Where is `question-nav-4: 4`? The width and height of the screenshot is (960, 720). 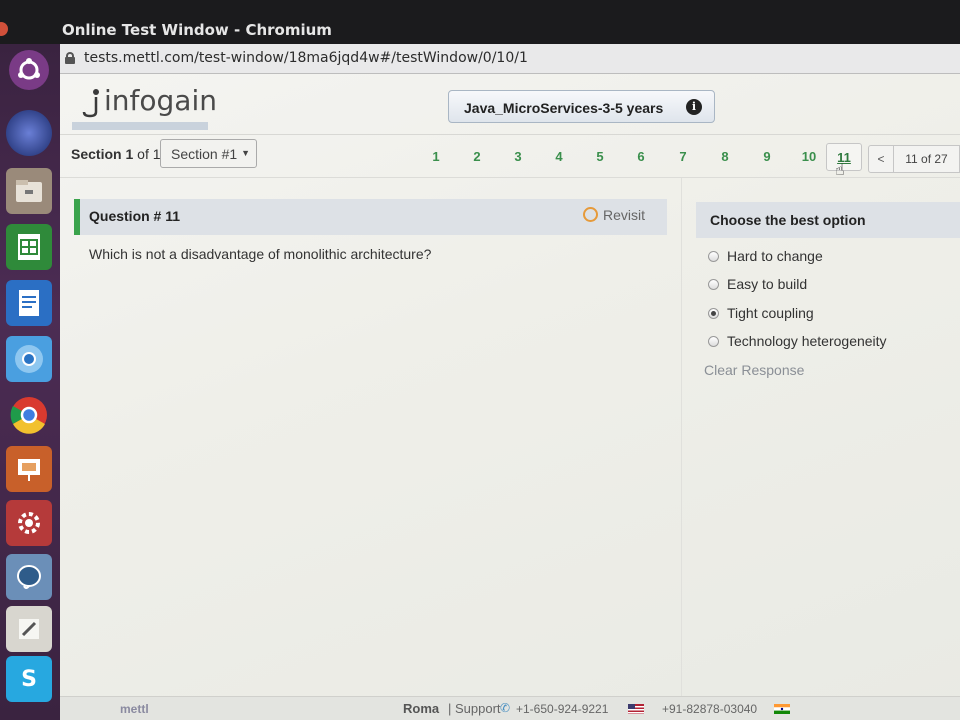
question-nav-4: 4 is located at coordinates (559, 157).